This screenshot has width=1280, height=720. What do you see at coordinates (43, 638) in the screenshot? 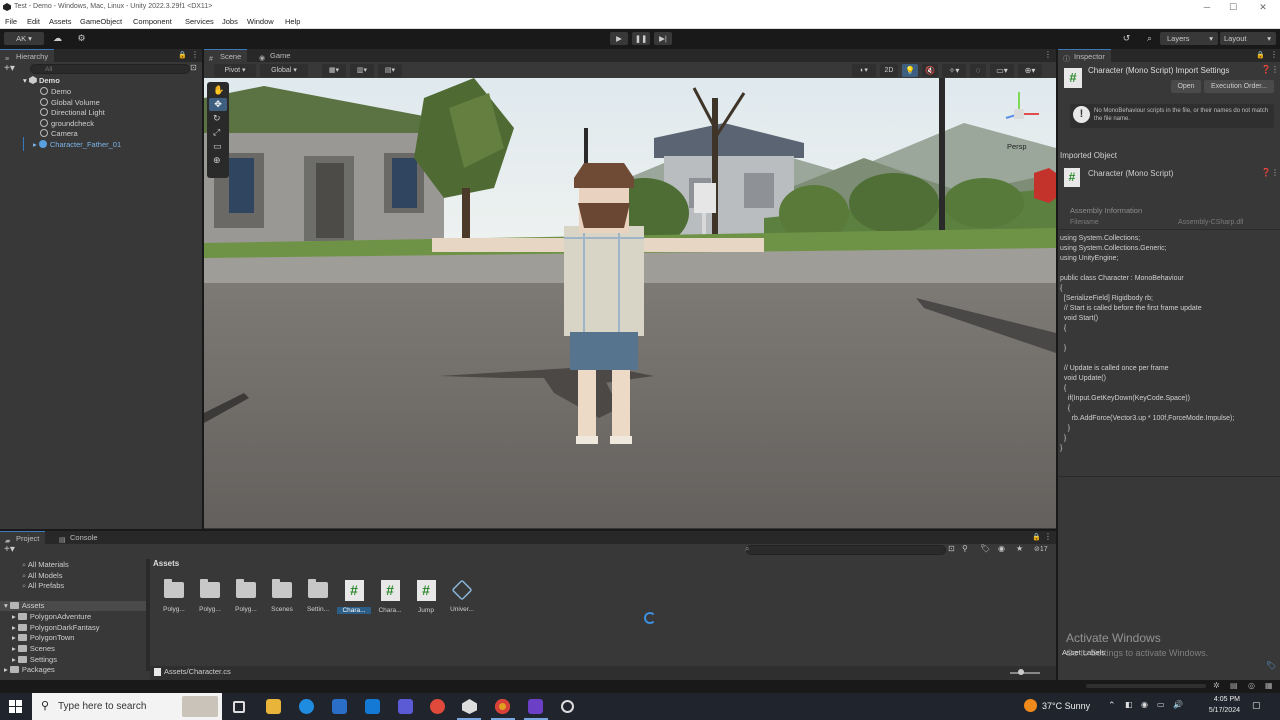
I see `folder-item: ▸ PolygonTown` at bounding box center [43, 638].